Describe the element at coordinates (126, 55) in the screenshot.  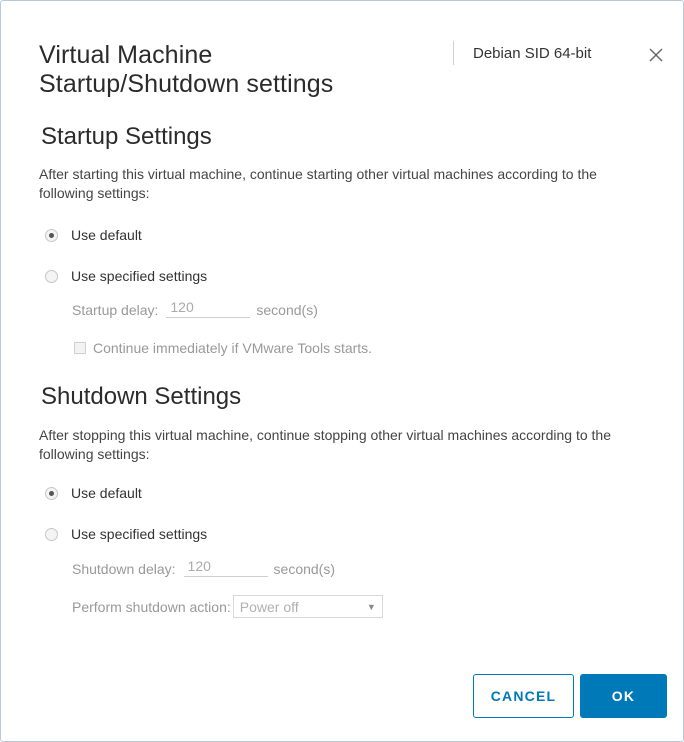
I see `dialog-title-line1: Virtual Machine` at that location.